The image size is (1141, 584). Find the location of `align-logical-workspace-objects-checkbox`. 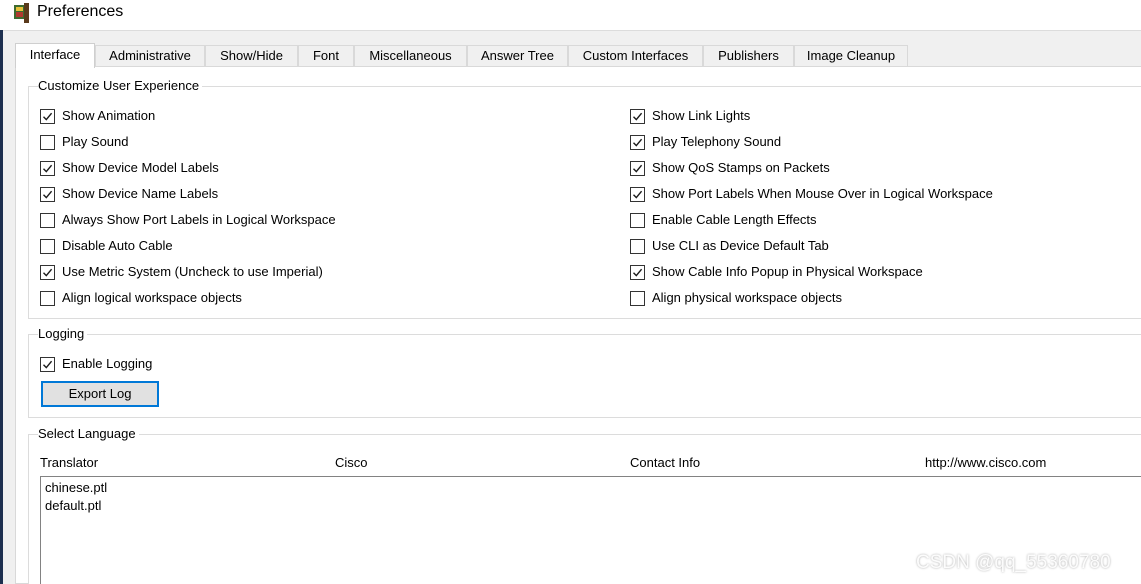

align-logical-workspace-objects-checkbox is located at coordinates (47, 298).